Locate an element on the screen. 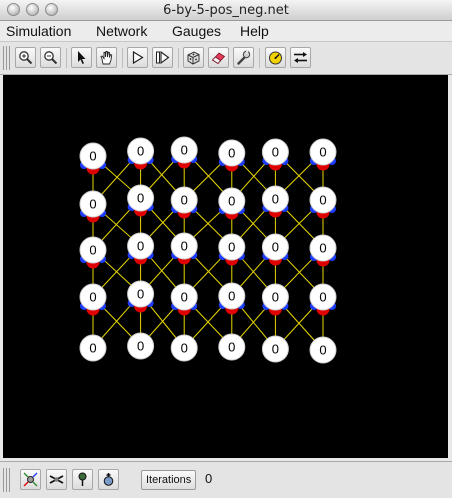  neuron-gauge-button is located at coordinates (30, 479).